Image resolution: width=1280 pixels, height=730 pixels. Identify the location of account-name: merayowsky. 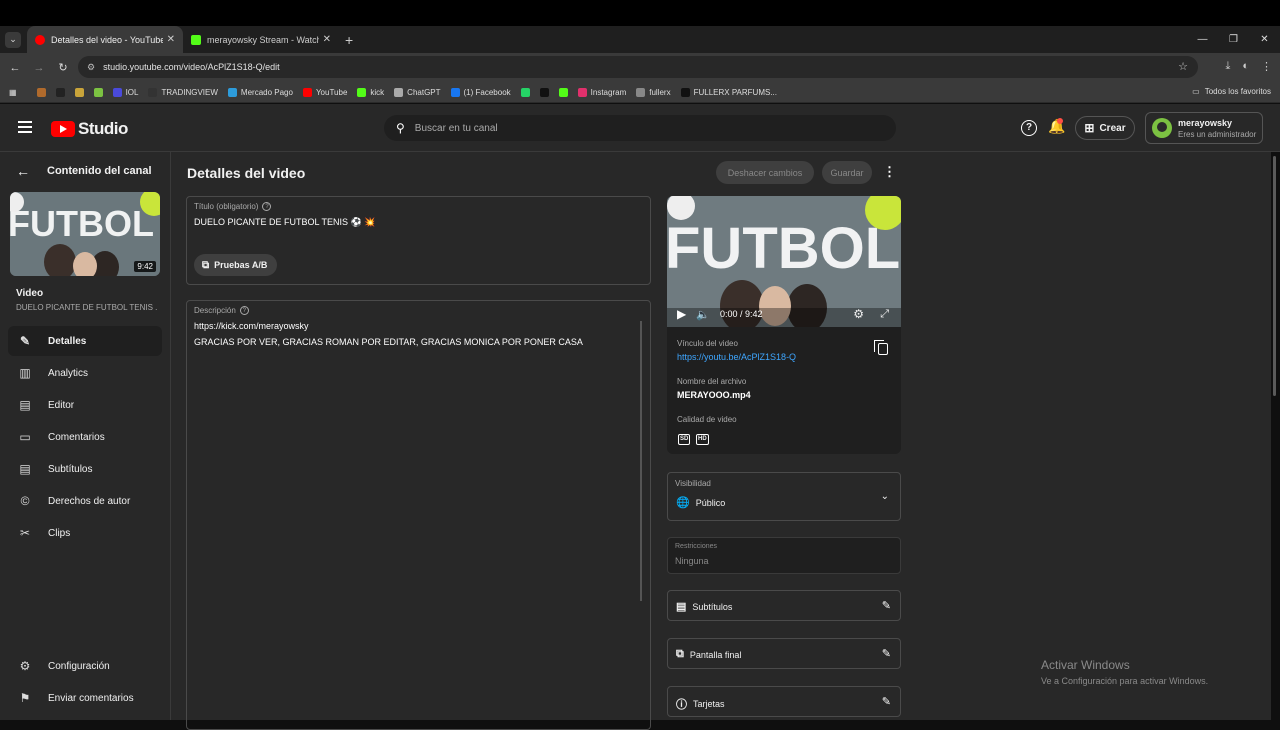
(1205, 122).